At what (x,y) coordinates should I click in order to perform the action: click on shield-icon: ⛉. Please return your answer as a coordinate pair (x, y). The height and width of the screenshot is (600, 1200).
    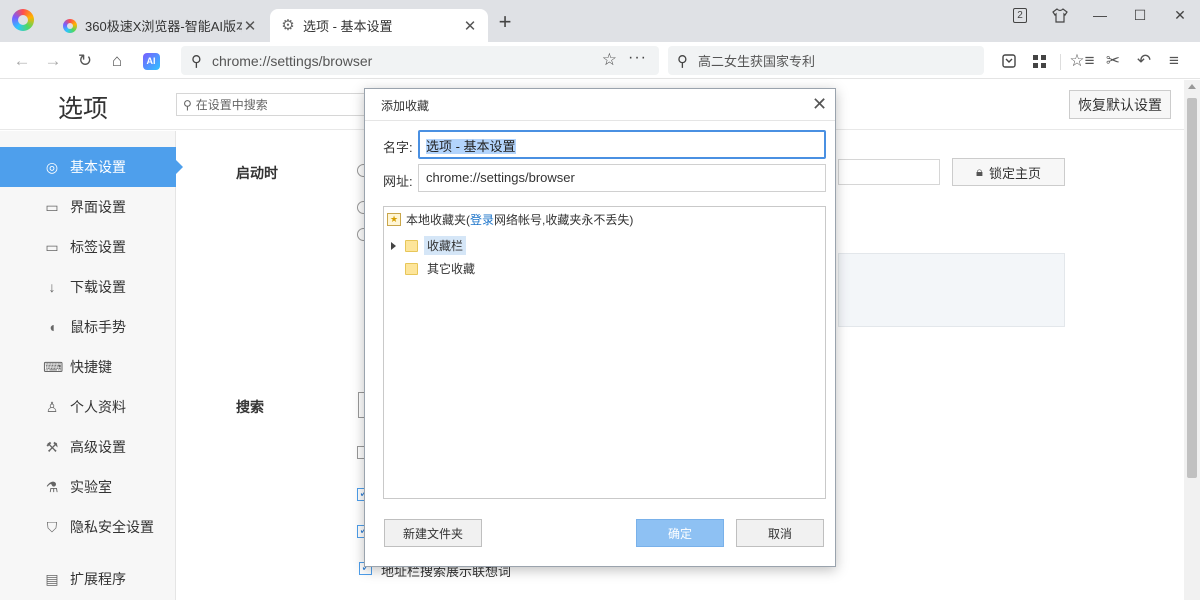
    Looking at the image, I should click on (52, 526).